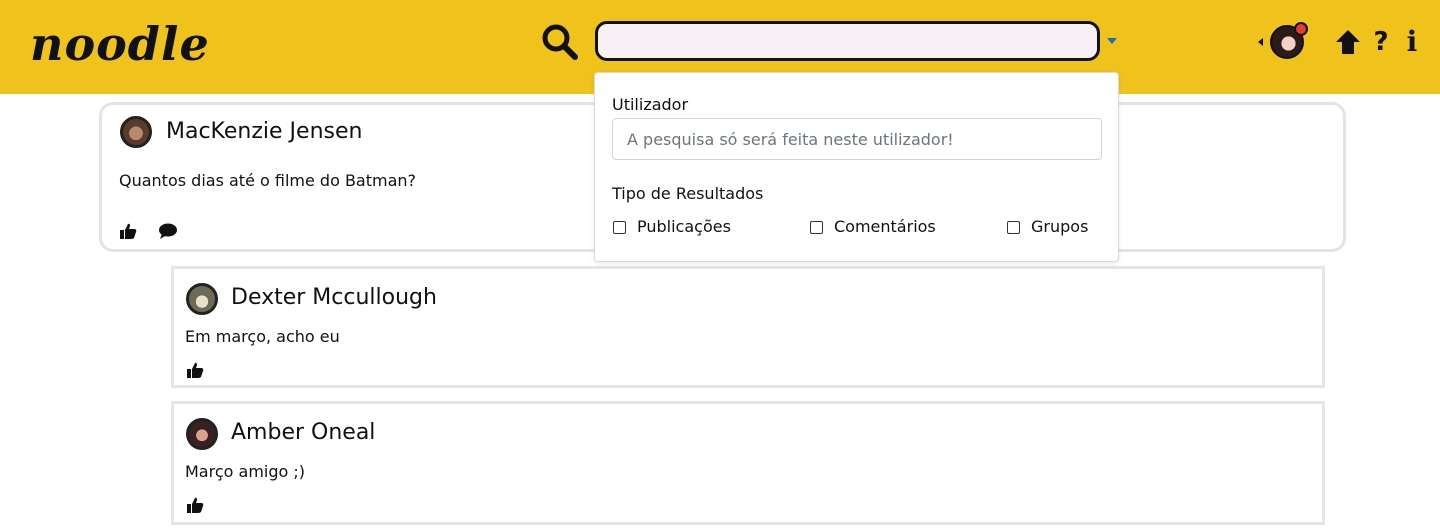 The image size is (1440, 529). I want to click on checkbox-label: Comentários, so click(885, 226).